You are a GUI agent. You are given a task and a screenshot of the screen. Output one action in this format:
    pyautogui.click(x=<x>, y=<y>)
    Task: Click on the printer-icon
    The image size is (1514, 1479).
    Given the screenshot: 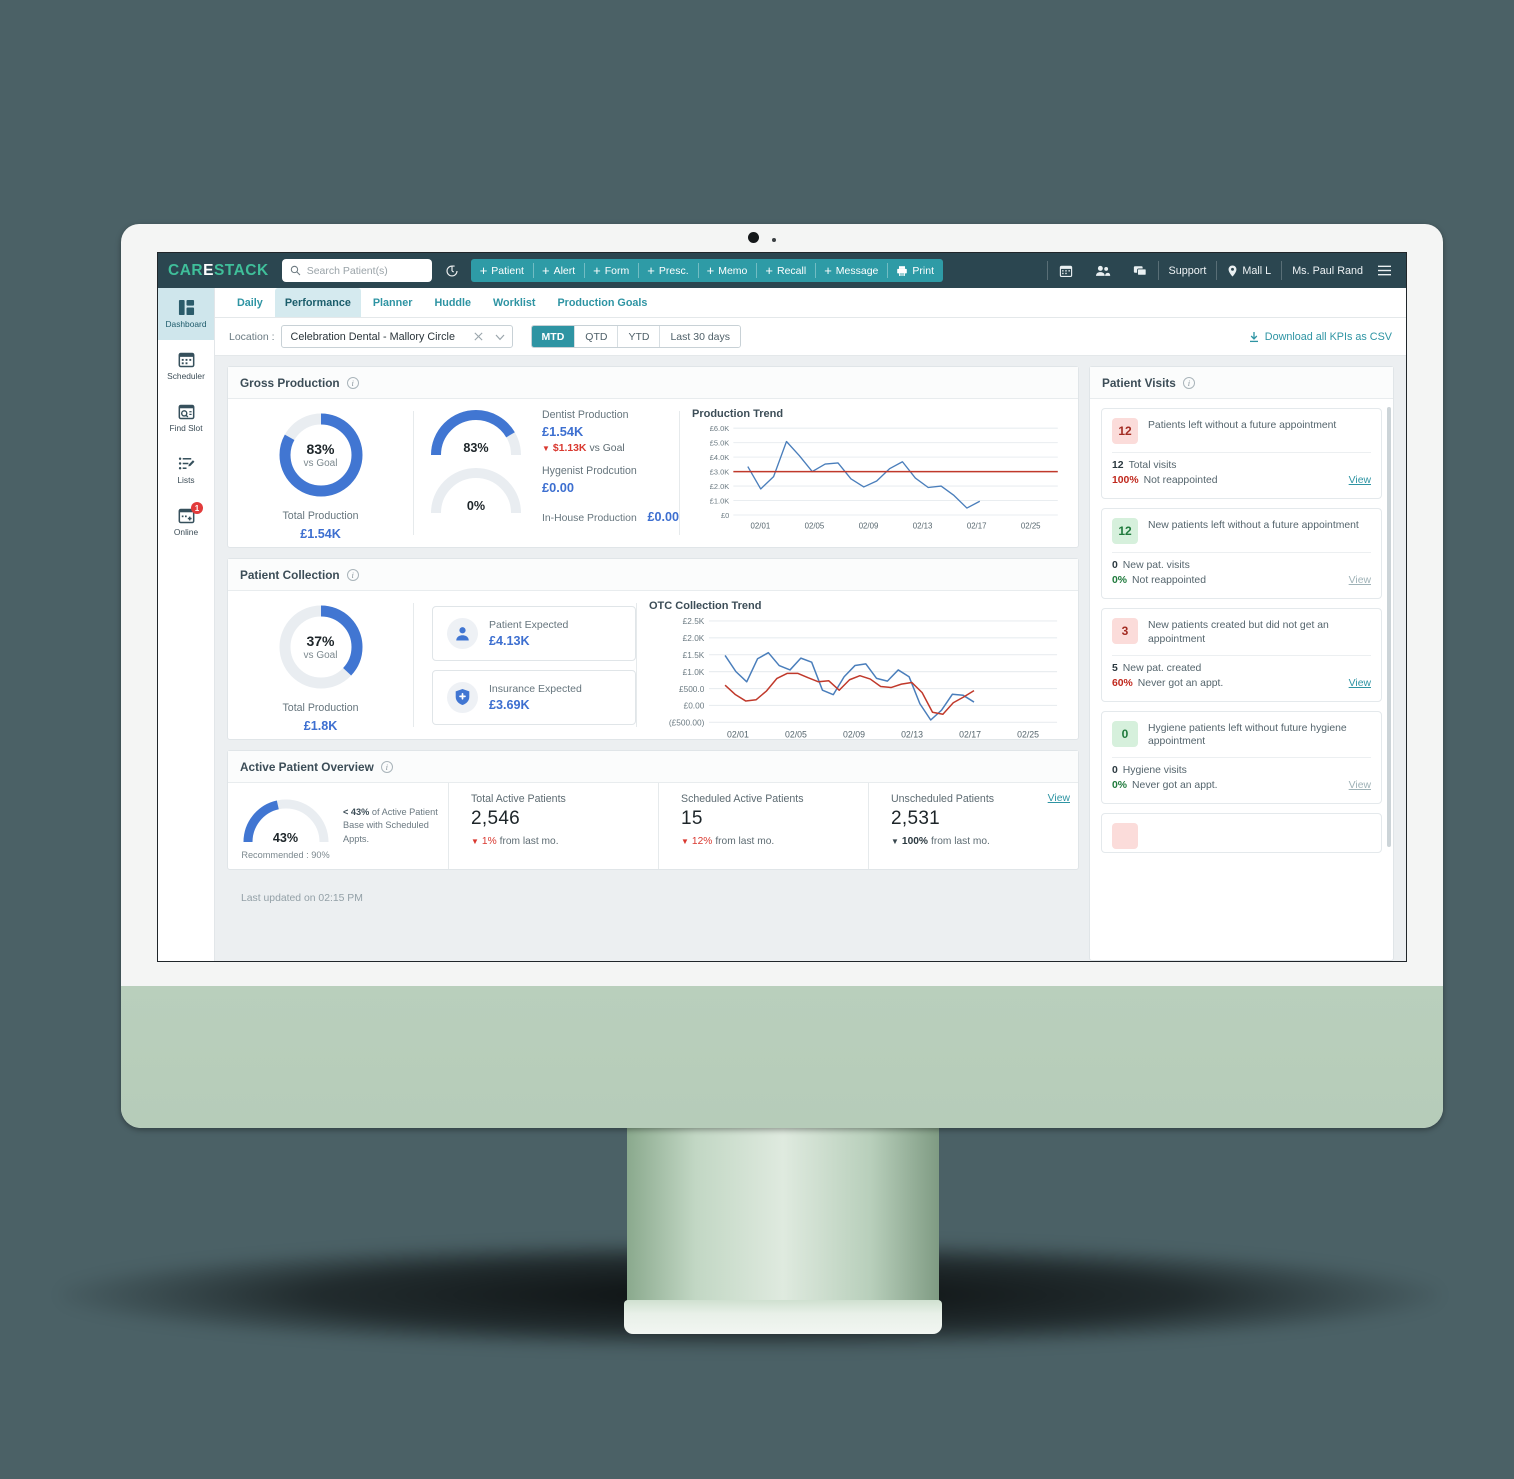 What is the action you would take?
    pyautogui.click(x=902, y=271)
    